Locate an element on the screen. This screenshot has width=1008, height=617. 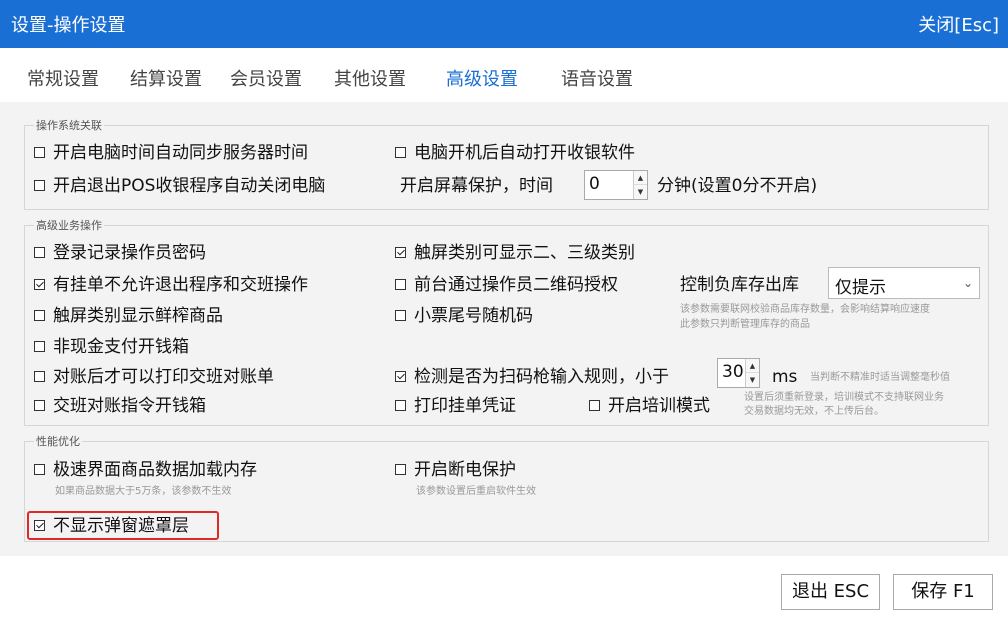
qr-auth-label: 前台通过操作员二维码授权 is located at coordinates (516, 285).